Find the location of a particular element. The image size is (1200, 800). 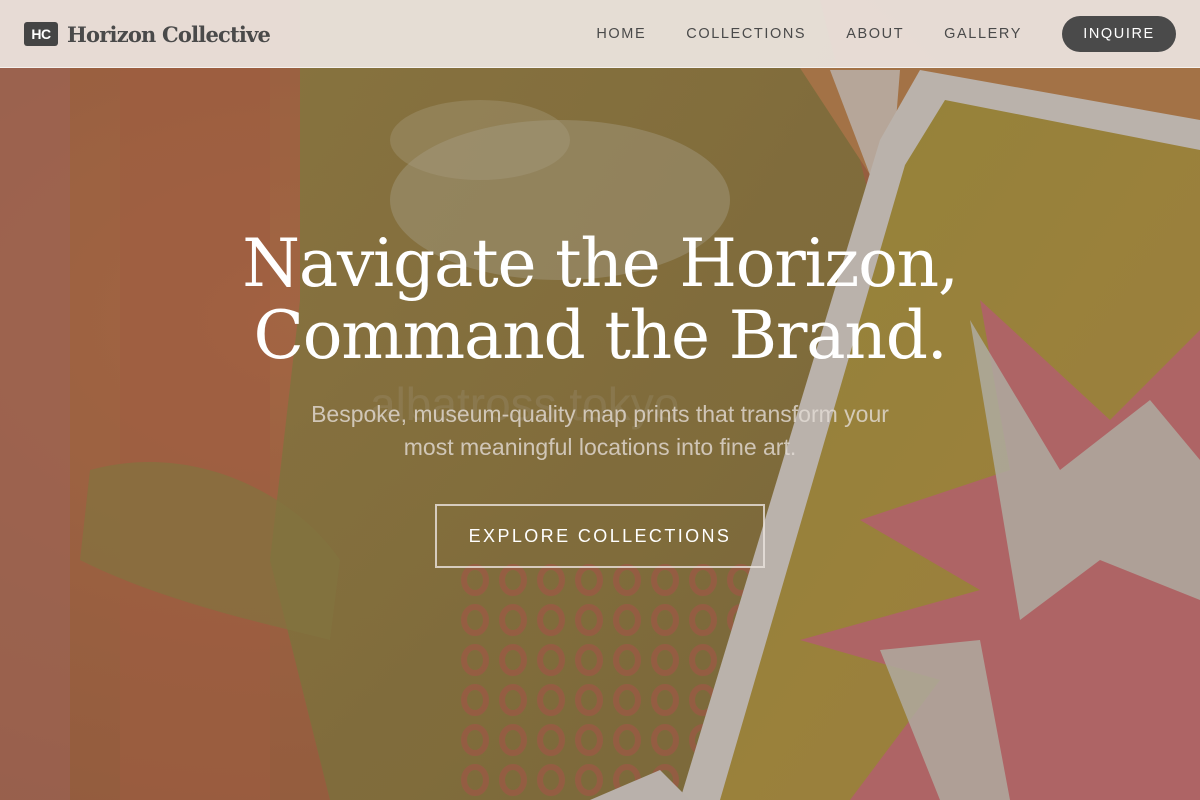

nav-collections: COLLECTIONS is located at coordinates (746, 34).